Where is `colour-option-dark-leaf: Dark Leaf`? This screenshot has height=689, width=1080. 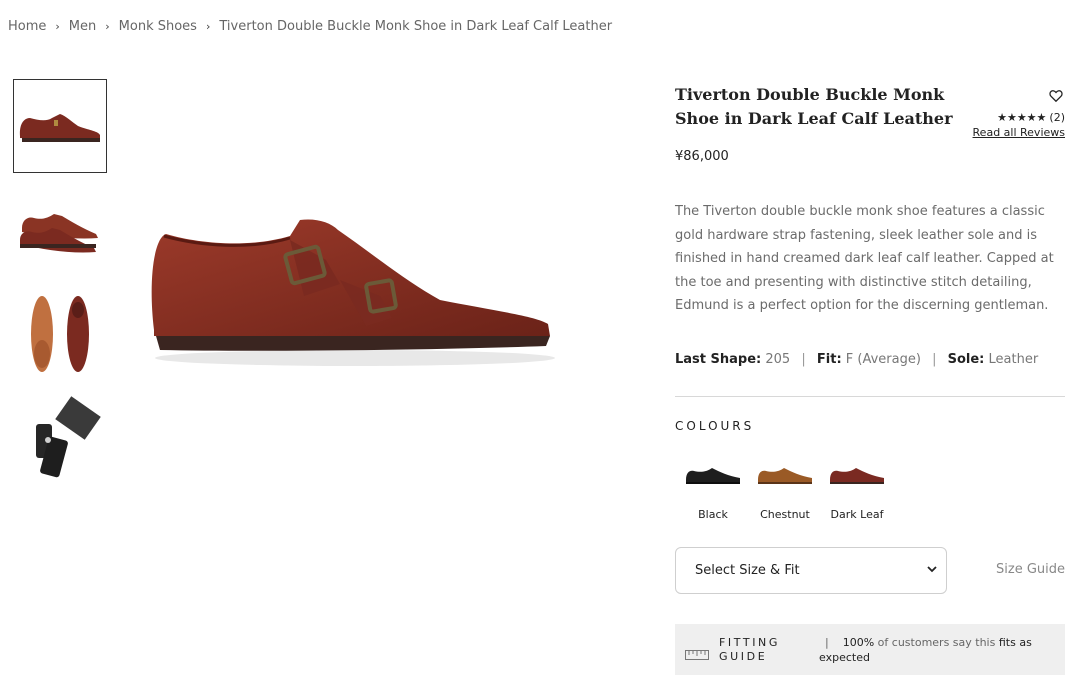
colour-option-dark-leaf: Dark Leaf is located at coordinates (857, 488).